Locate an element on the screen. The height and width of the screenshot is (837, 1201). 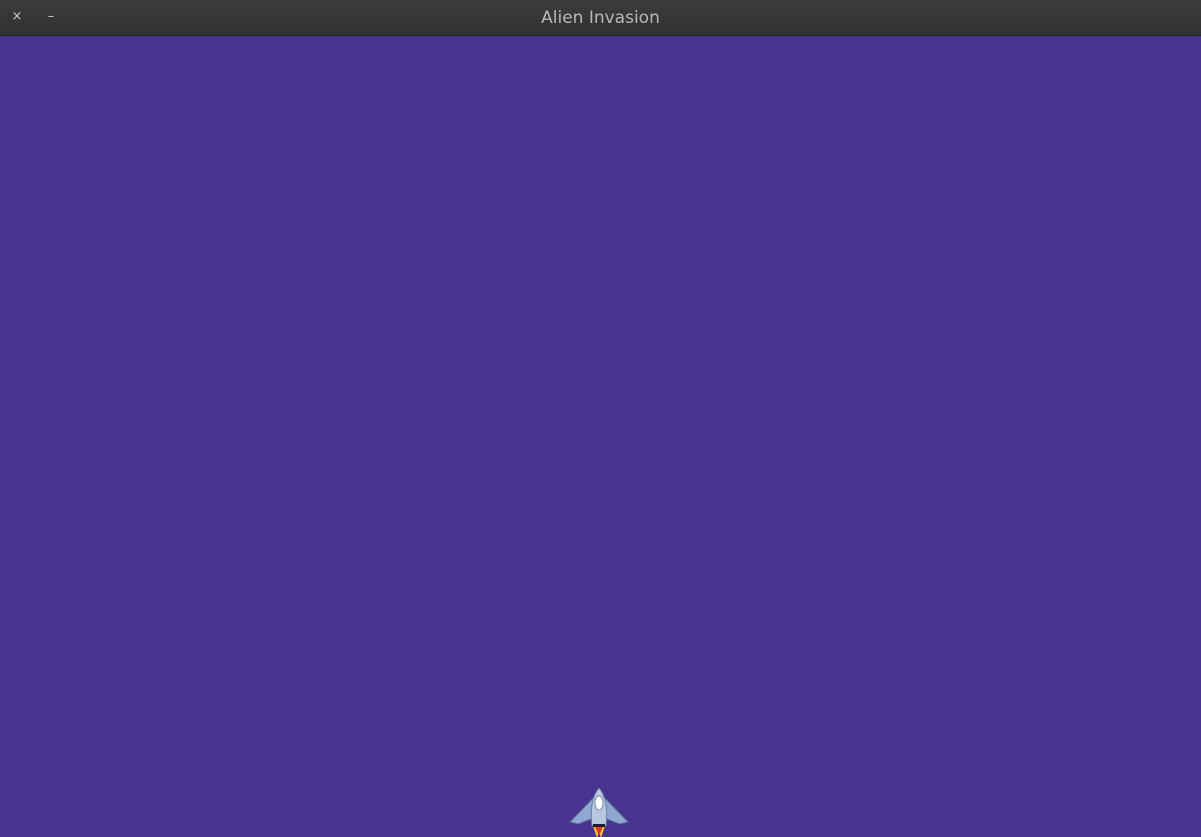
minimize-button: – is located at coordinates (51, 17).